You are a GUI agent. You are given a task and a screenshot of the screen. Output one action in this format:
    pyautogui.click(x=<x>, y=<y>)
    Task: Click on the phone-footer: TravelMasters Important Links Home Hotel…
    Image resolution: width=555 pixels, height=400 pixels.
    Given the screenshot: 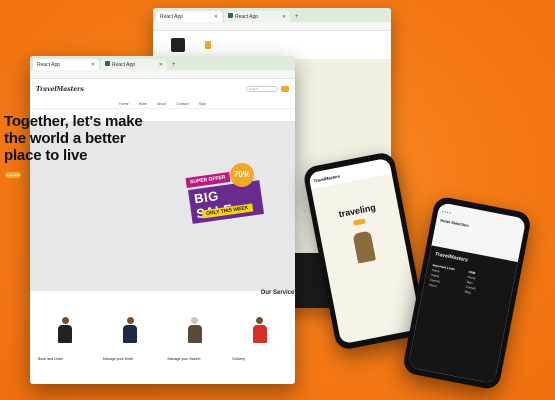 What is the action you would take?
    pyautogui.click(x=462, y=314)
    